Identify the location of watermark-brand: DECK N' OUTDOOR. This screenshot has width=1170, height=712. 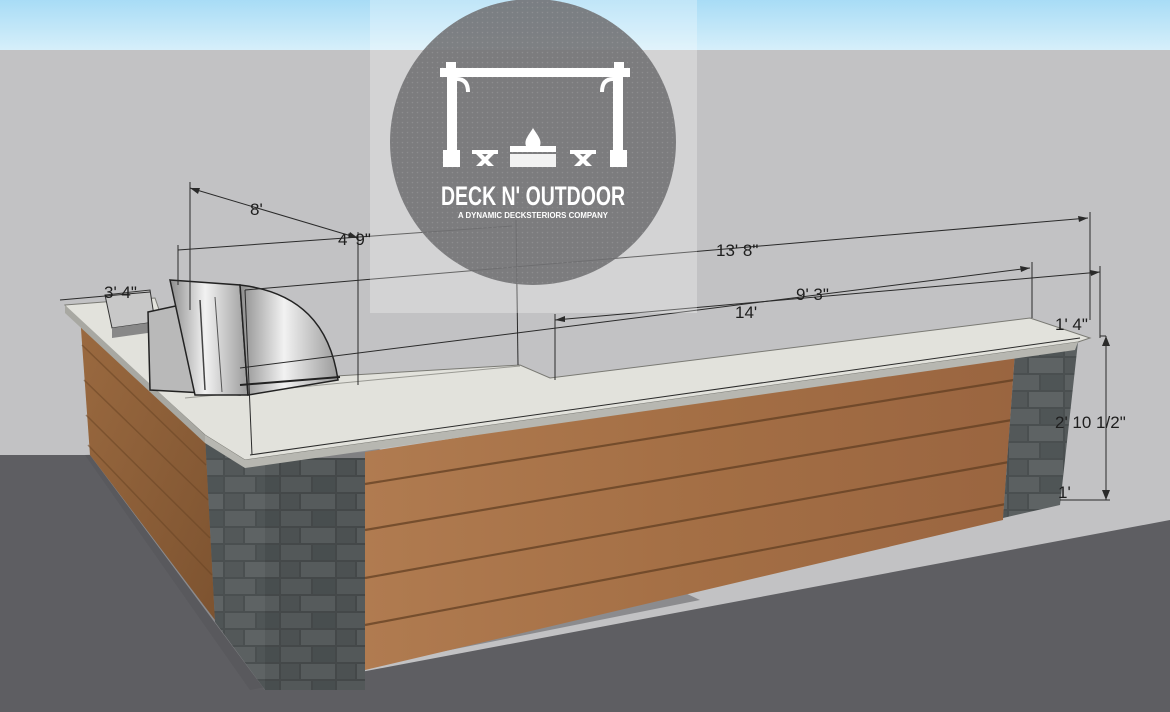
(533, 196).